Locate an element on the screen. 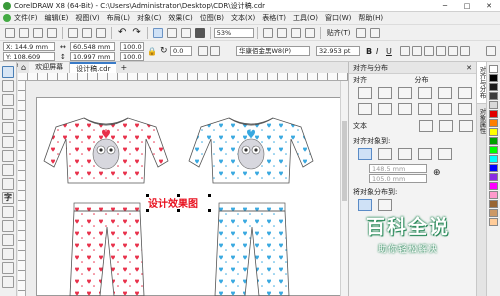 Image resolution: width=500 pixels, height=296 pixels. rectangle-tool-icon is located at coordinates (8, 156).